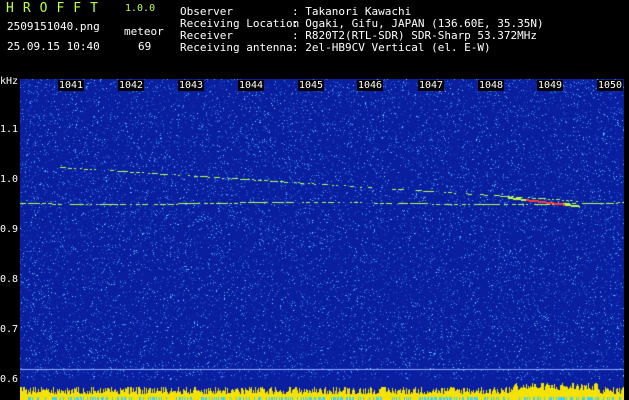 The height and width of the screenshot is (400, 629). Describe the element at coordinates (9, 329) in the screenshot. I see `freq-tick: 0.7` at that location.